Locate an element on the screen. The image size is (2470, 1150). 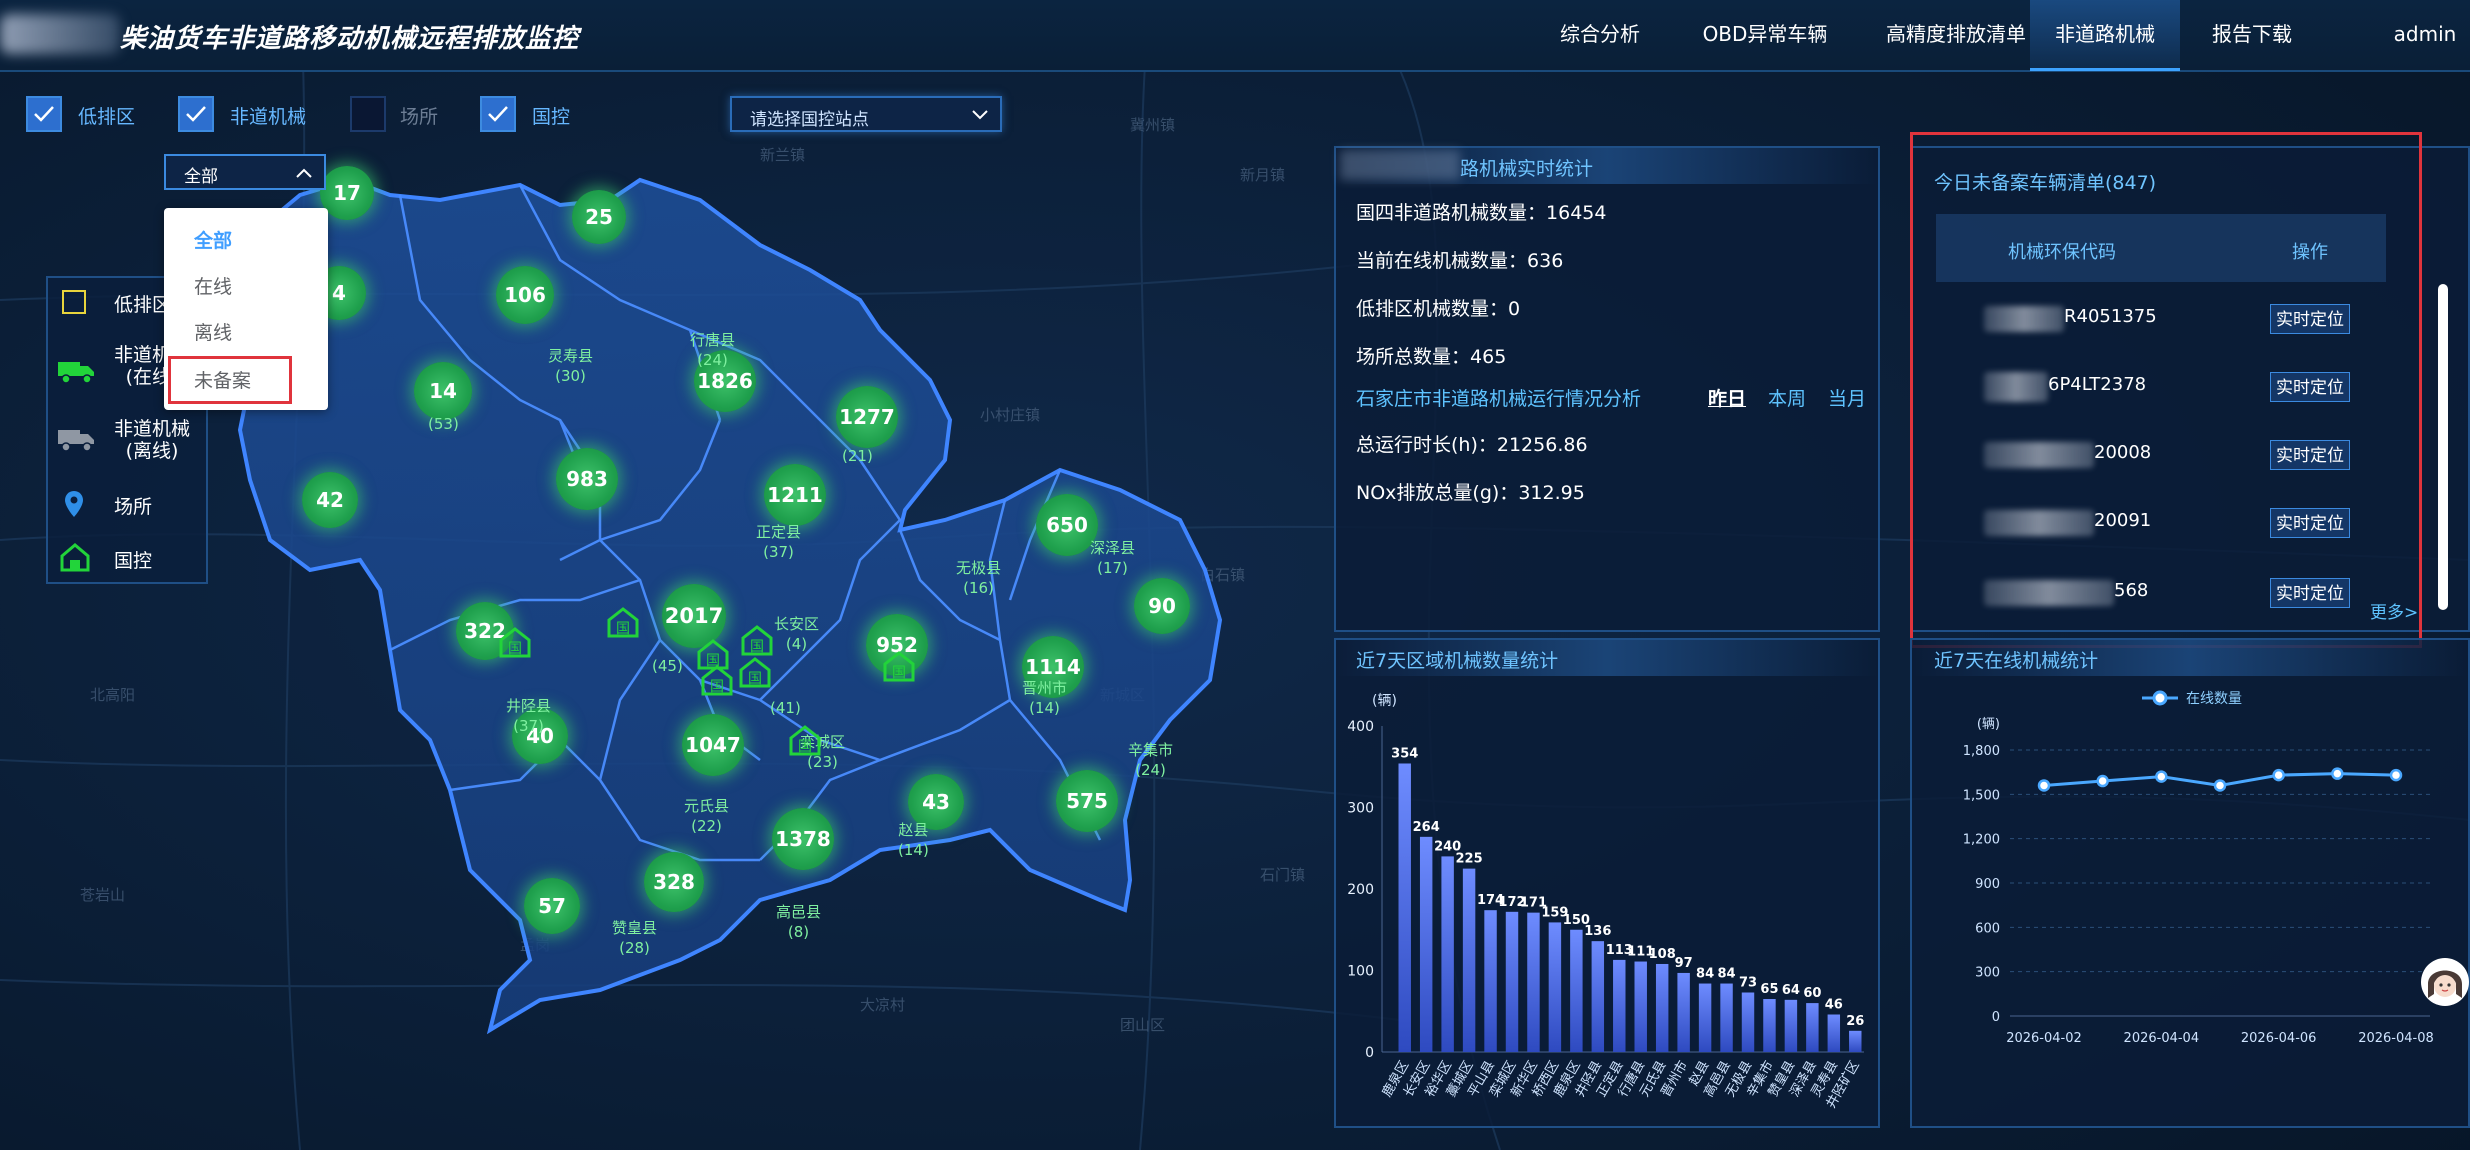
x-tick-label: 2026-04-08 is located at coordinates (2396, 1038).